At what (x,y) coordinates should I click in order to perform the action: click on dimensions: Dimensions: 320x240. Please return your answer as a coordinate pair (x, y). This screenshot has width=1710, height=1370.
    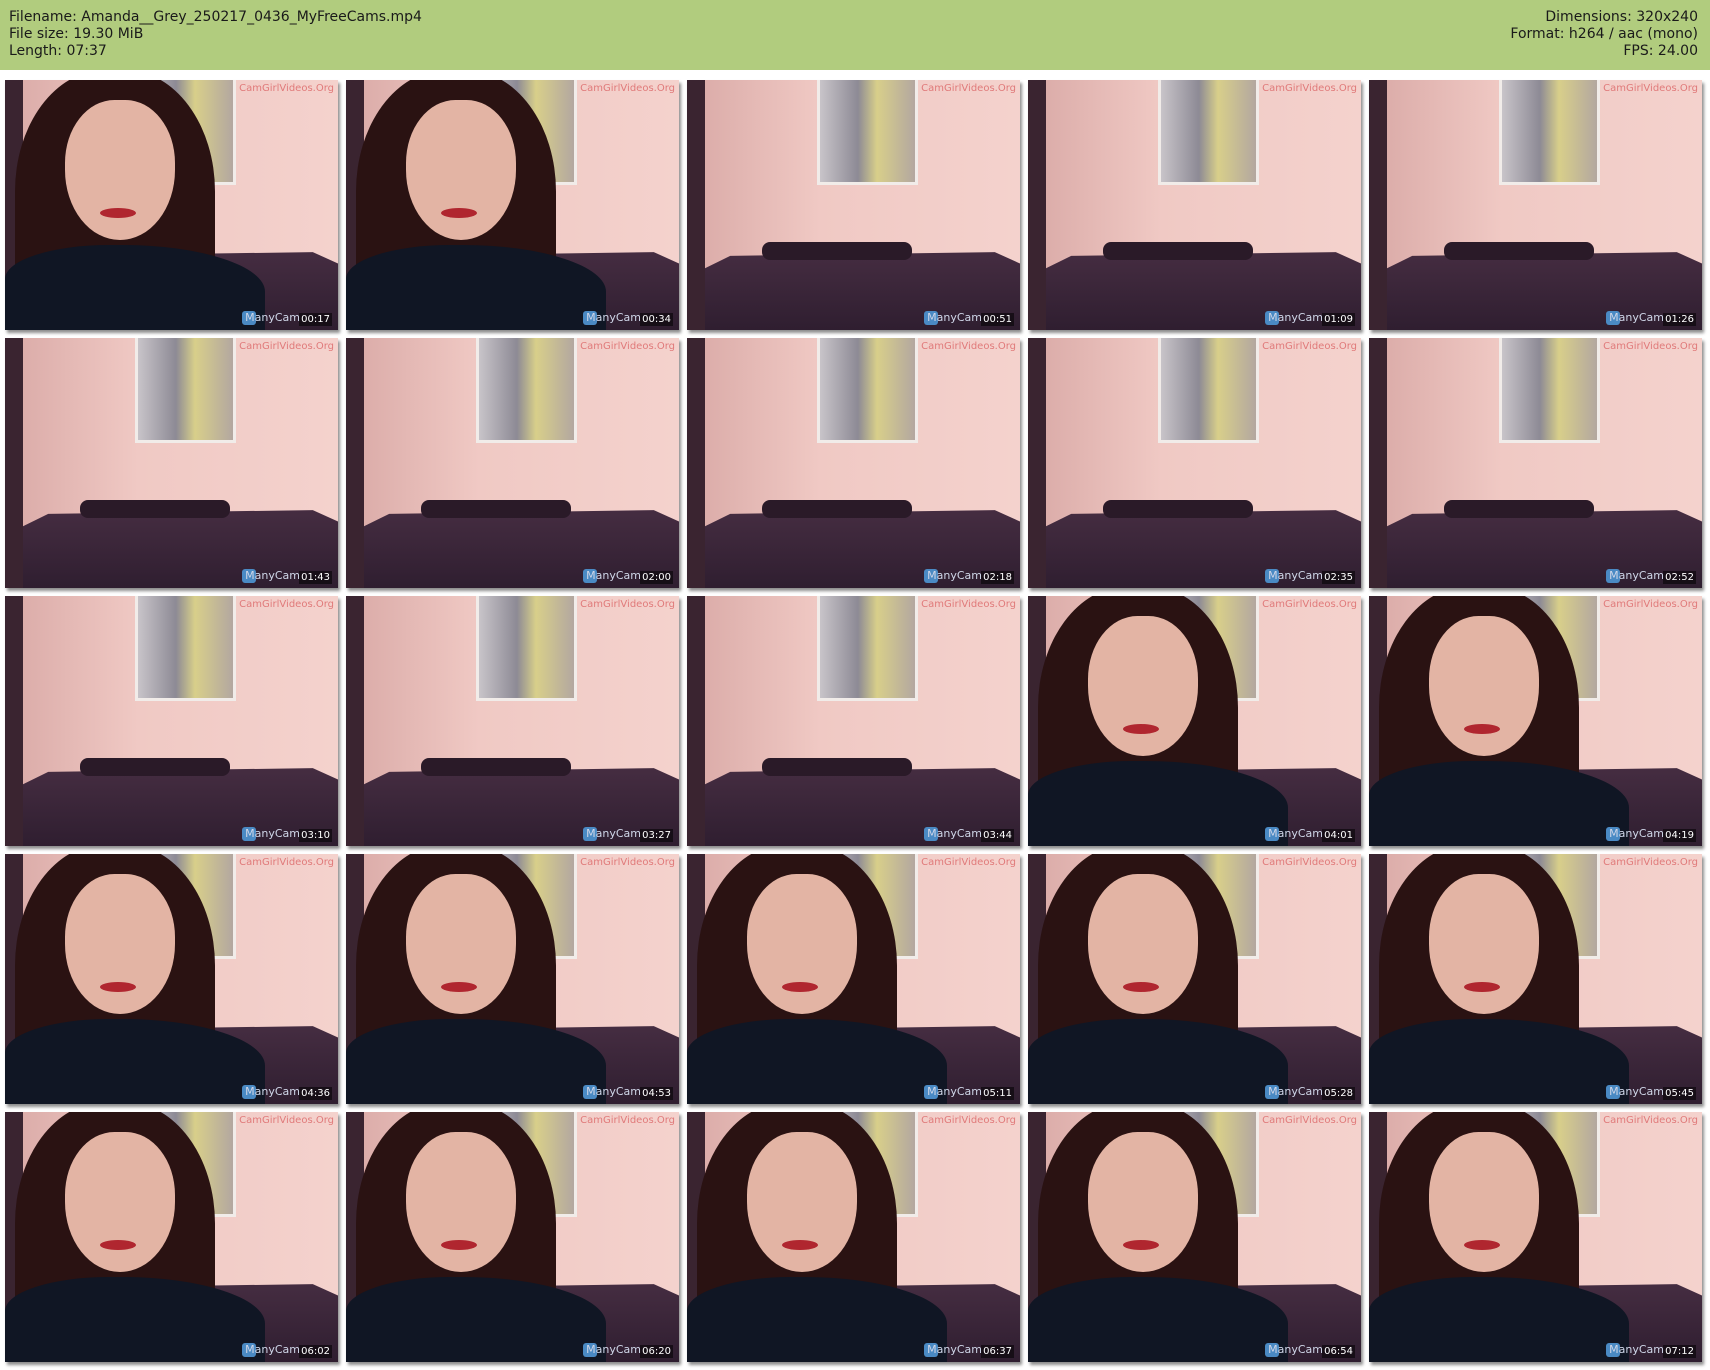
    Looking at the image, I should click on (1621, 17).